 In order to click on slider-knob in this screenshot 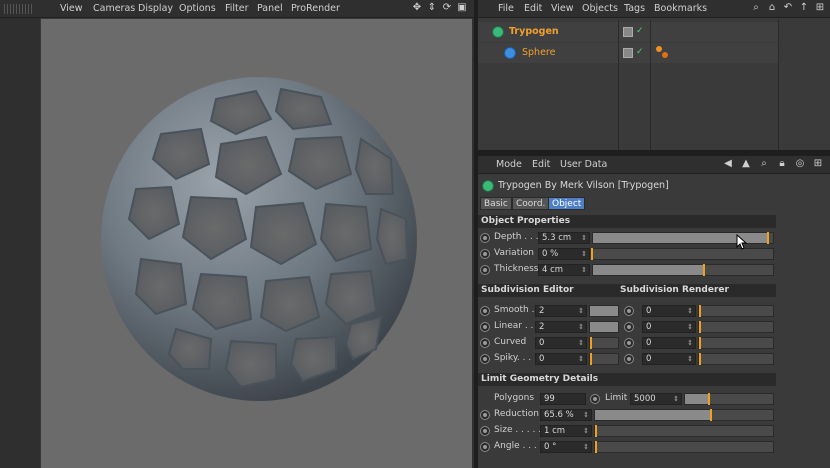, I will do `click(768, 238)`.